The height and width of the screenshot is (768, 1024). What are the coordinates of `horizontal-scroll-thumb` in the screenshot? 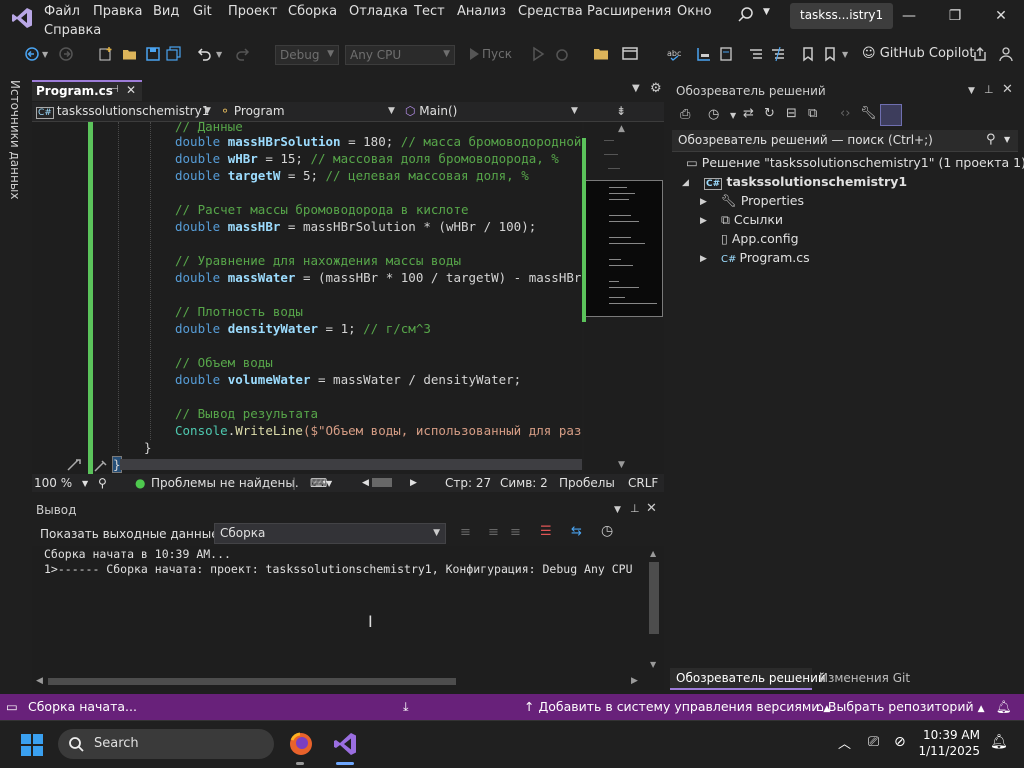 It's located at (382, 482).